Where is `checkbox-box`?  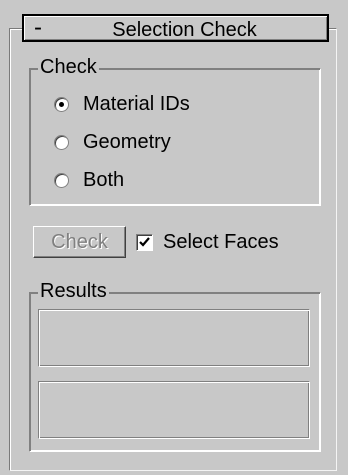
checkbox-box is located at coordinates (144, 242).